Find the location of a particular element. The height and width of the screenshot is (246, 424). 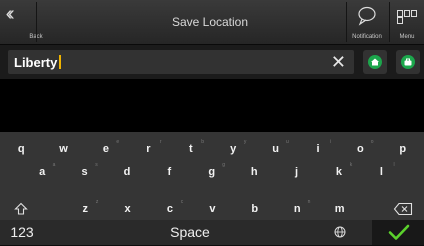

key-y: yy is located at coordinates (233, 149).